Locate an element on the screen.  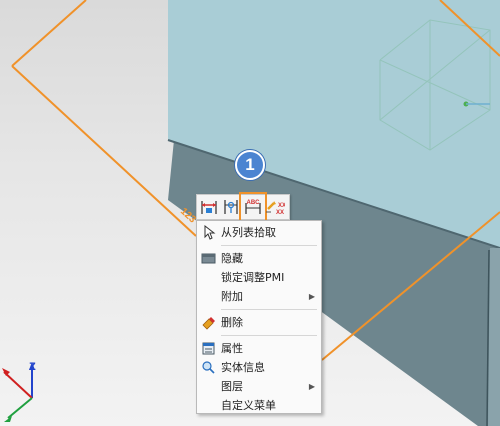
toolbar-abc-label: ABC is located at coordinates (254, 203).